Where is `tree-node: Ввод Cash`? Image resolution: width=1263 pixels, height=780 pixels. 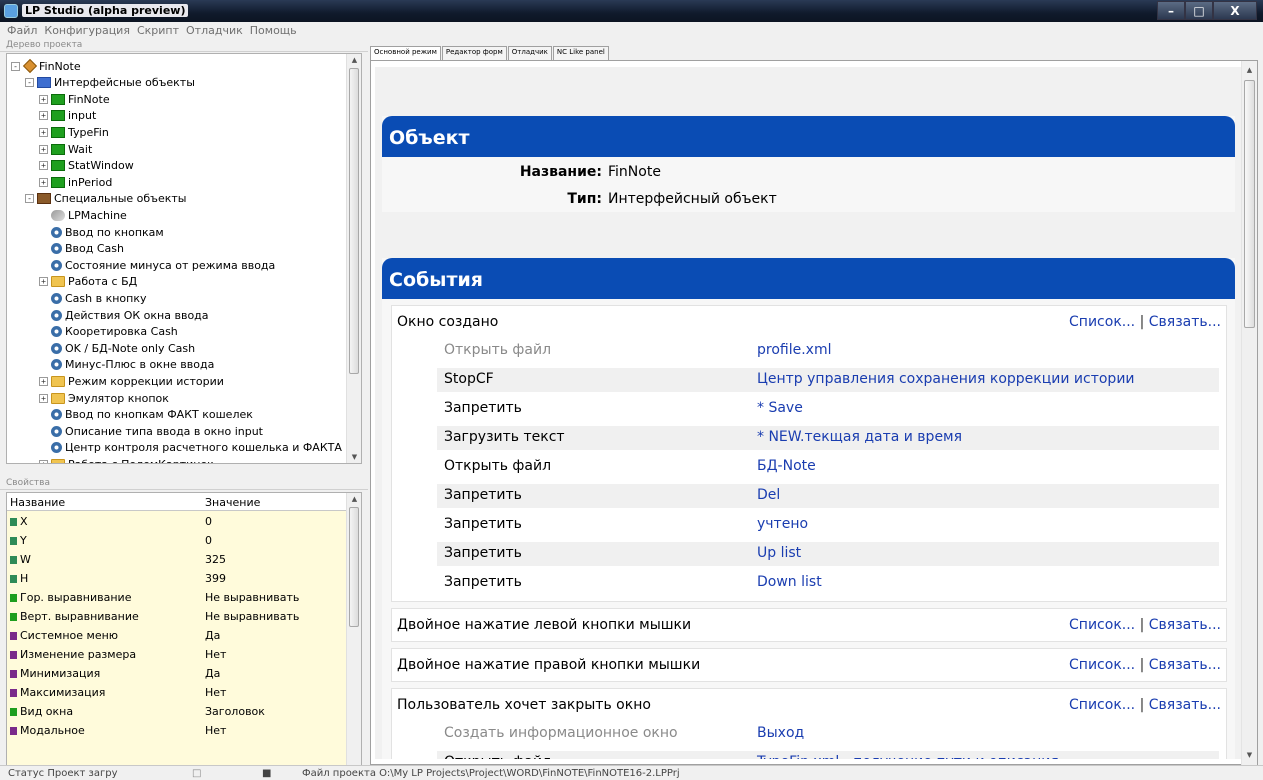 tree-node: Ввод Cash is located at coordinates (81, 249).